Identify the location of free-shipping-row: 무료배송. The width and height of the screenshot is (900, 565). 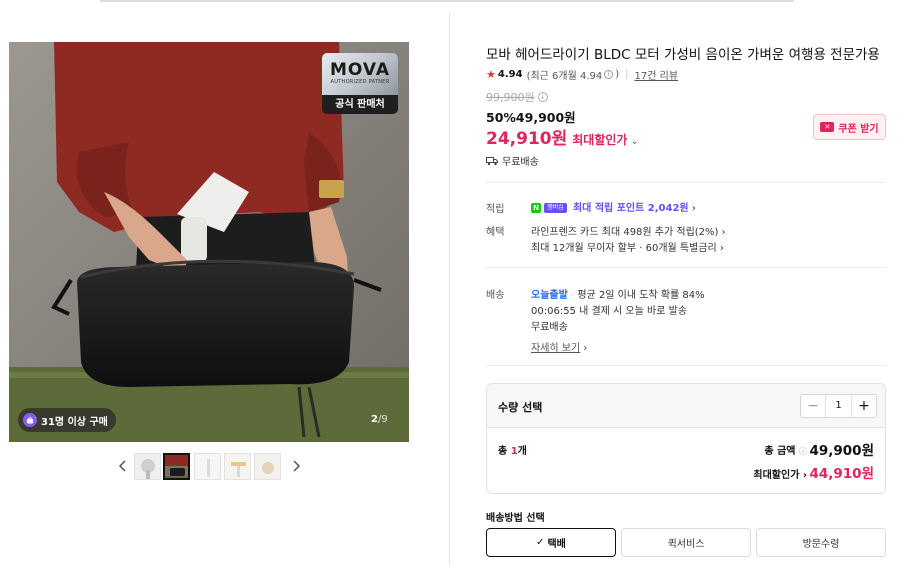
(512, 160).